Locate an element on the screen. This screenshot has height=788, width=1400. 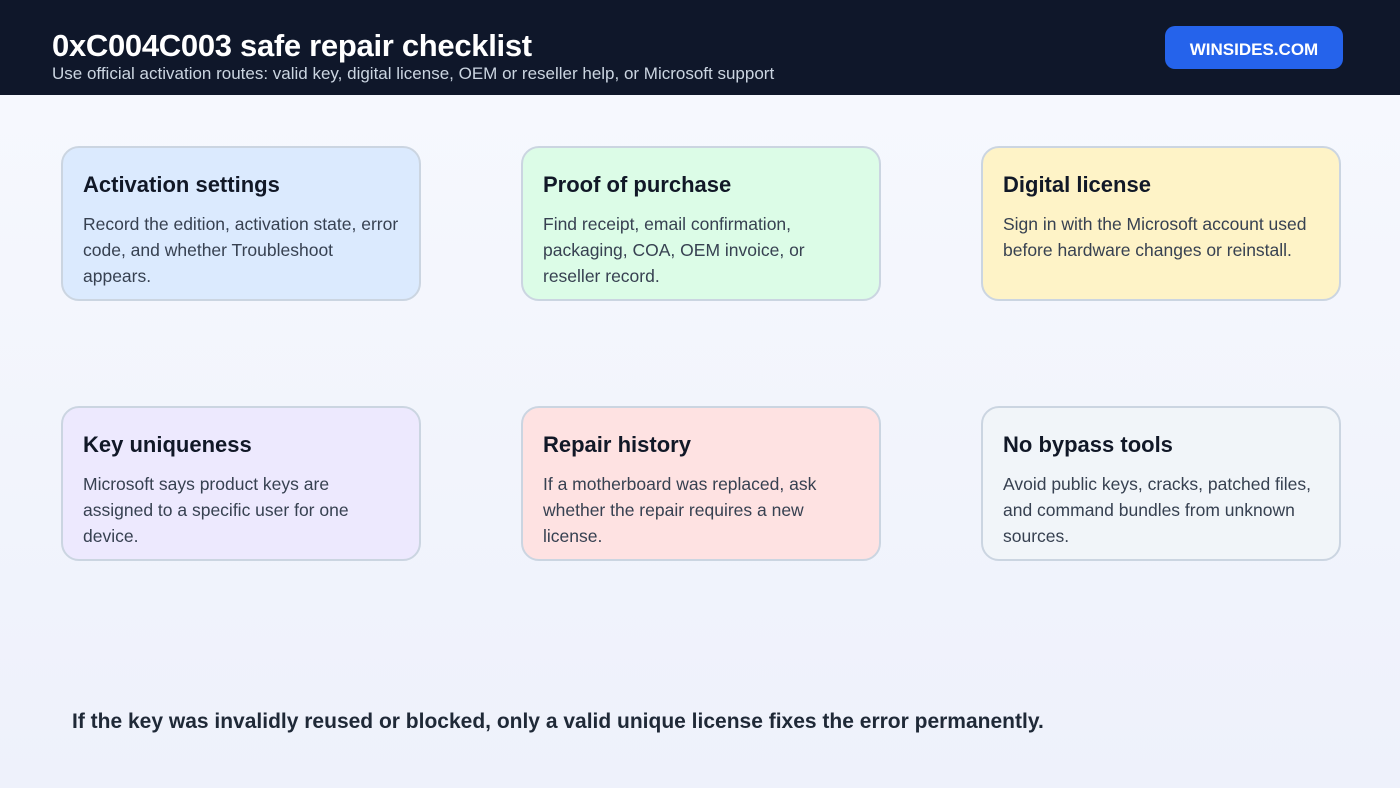
card-title: Proof of purchase is located at coordinates (637, 184).